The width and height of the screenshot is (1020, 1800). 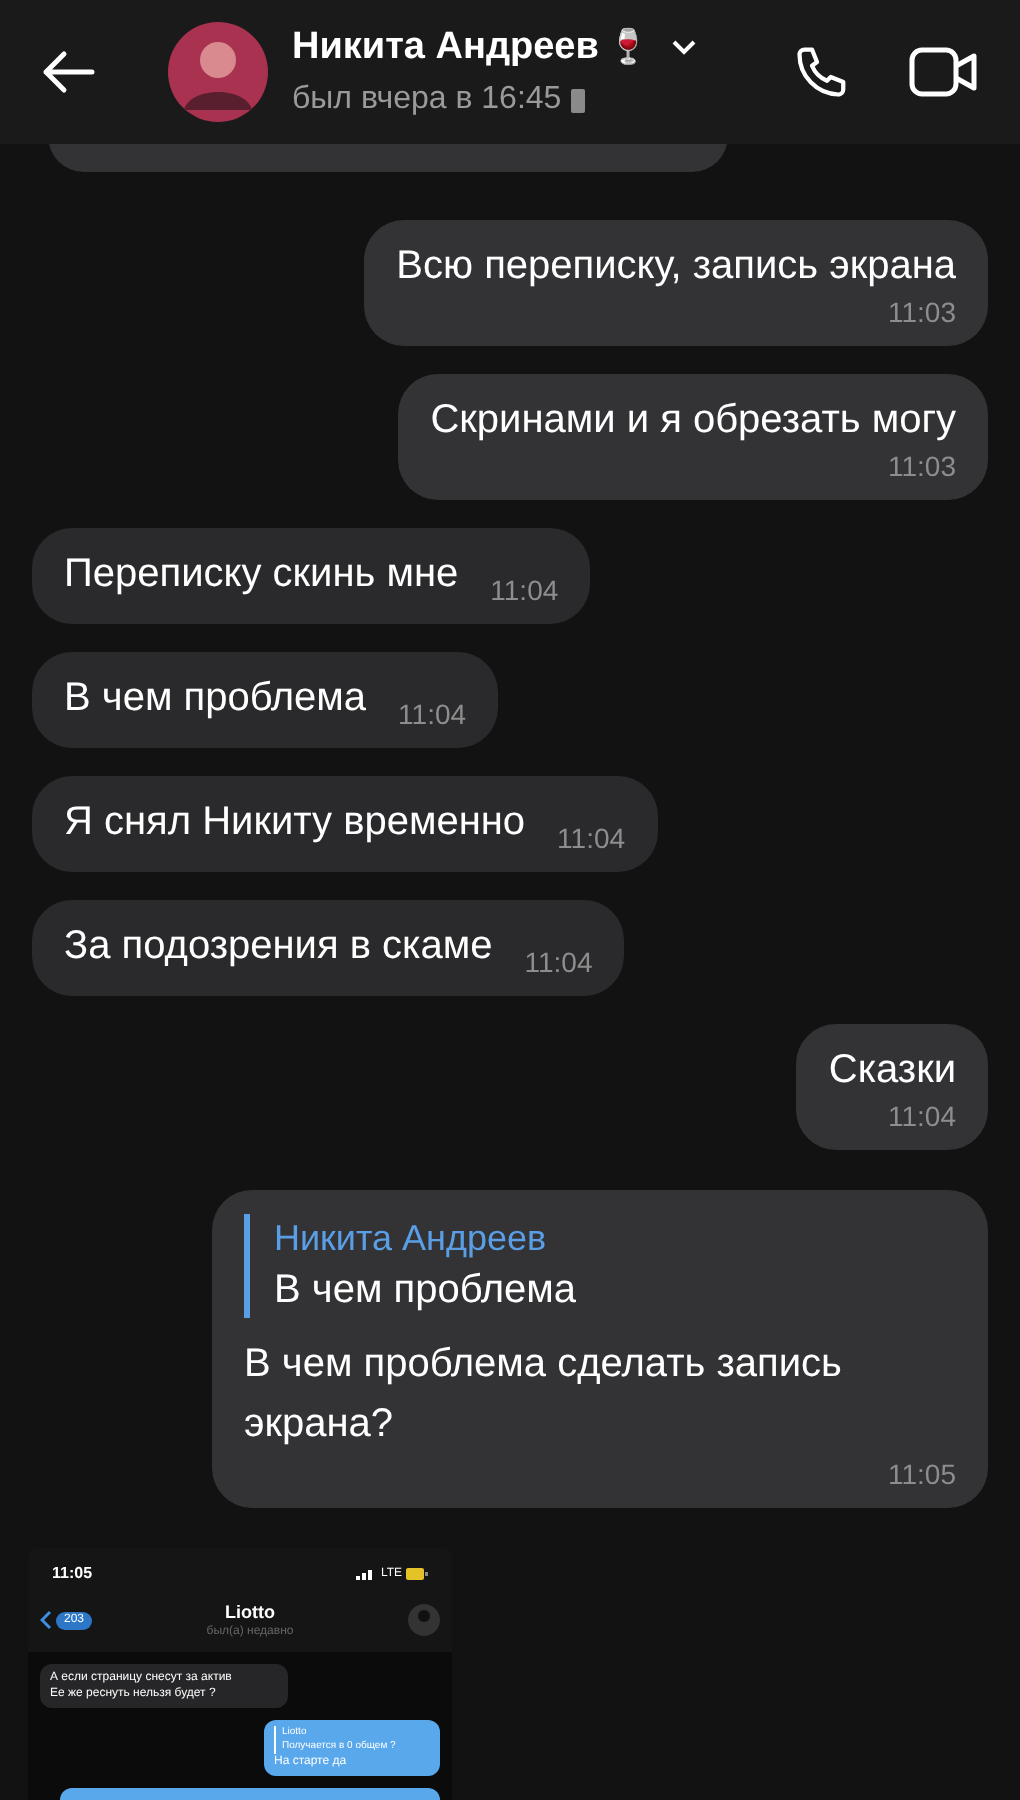 I want to click on avatar, so click(x=218, y=72).